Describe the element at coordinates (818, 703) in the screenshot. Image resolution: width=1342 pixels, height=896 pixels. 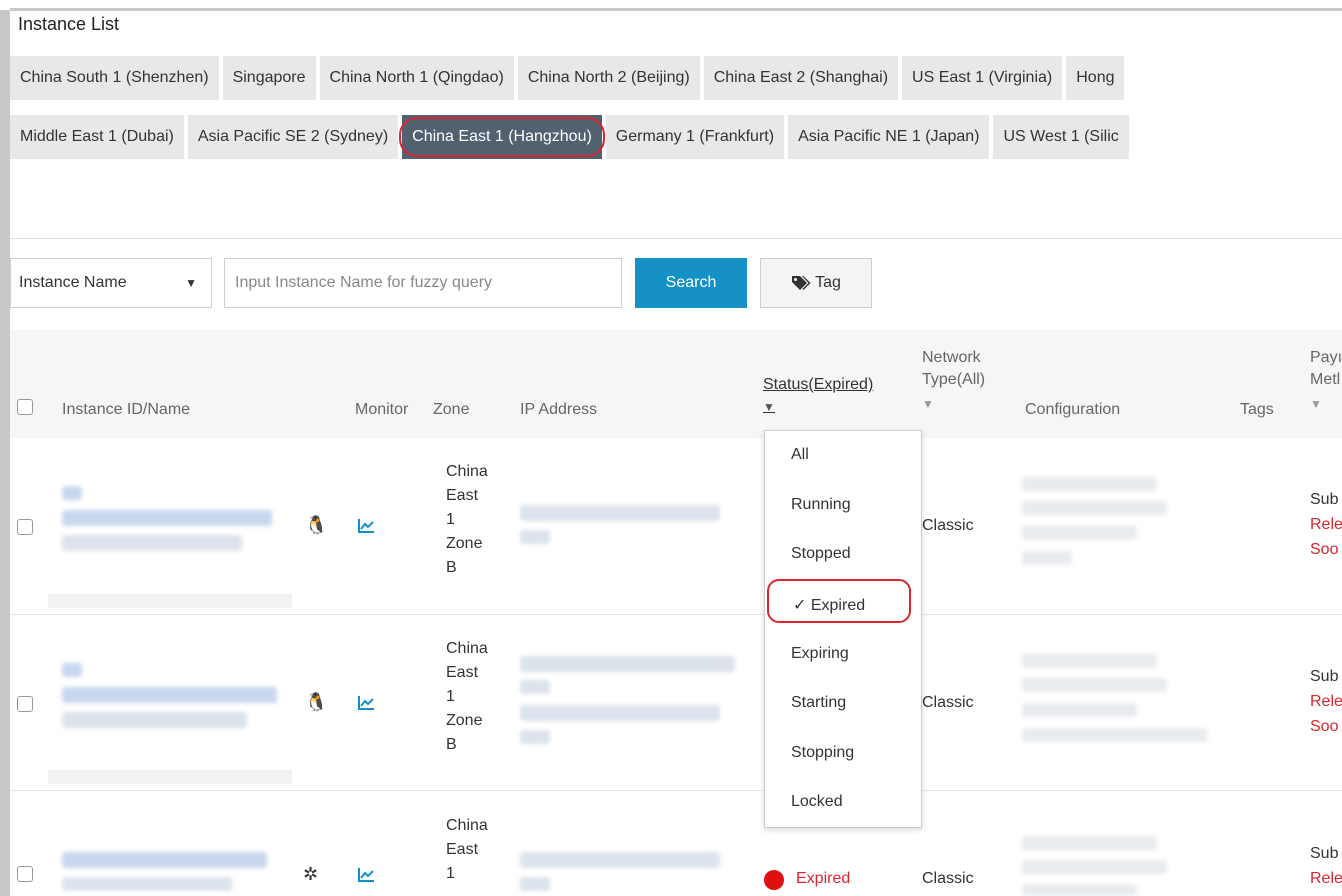
I see `status-option-starting: Starting` at that location.